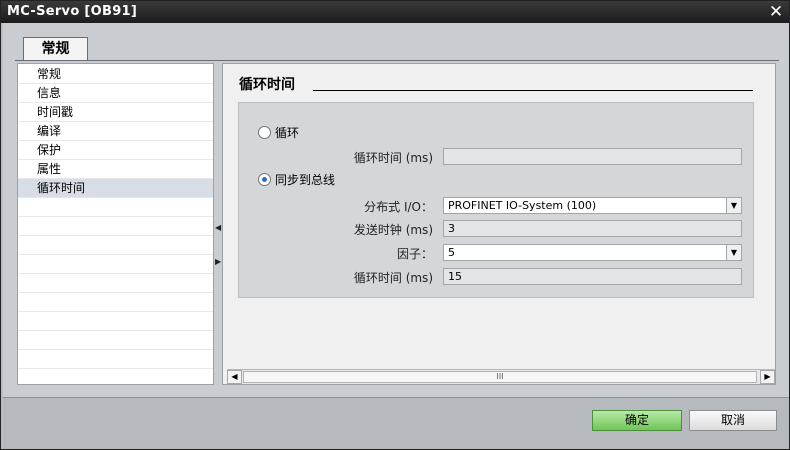  What do you see at coordinates (533, 90) in the screenshot?
I see `section-rule` at bounding box center [533, 90].